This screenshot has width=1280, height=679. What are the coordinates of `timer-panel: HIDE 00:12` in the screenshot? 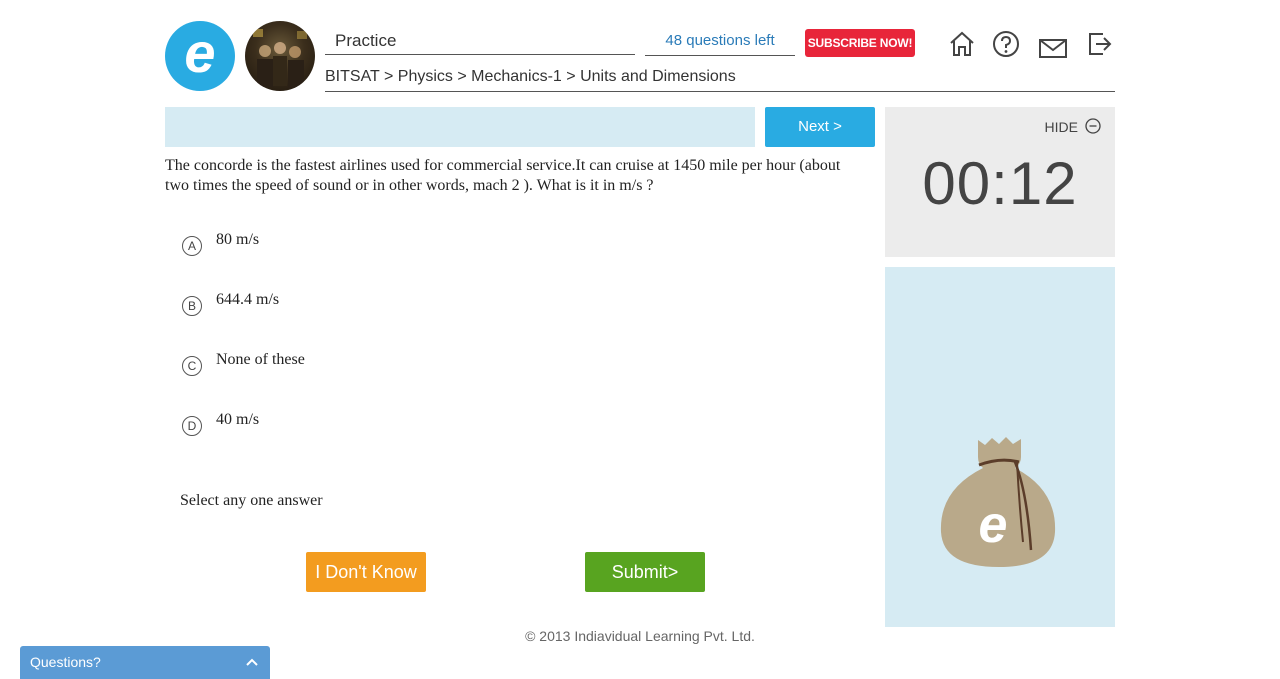 It's located at (1000, 182).